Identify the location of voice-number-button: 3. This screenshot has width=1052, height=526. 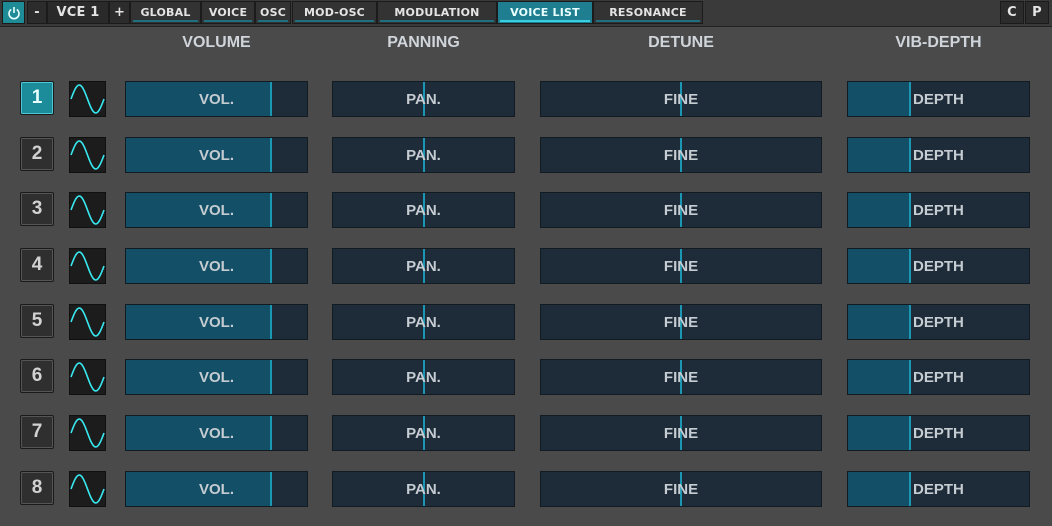
(37, 209).